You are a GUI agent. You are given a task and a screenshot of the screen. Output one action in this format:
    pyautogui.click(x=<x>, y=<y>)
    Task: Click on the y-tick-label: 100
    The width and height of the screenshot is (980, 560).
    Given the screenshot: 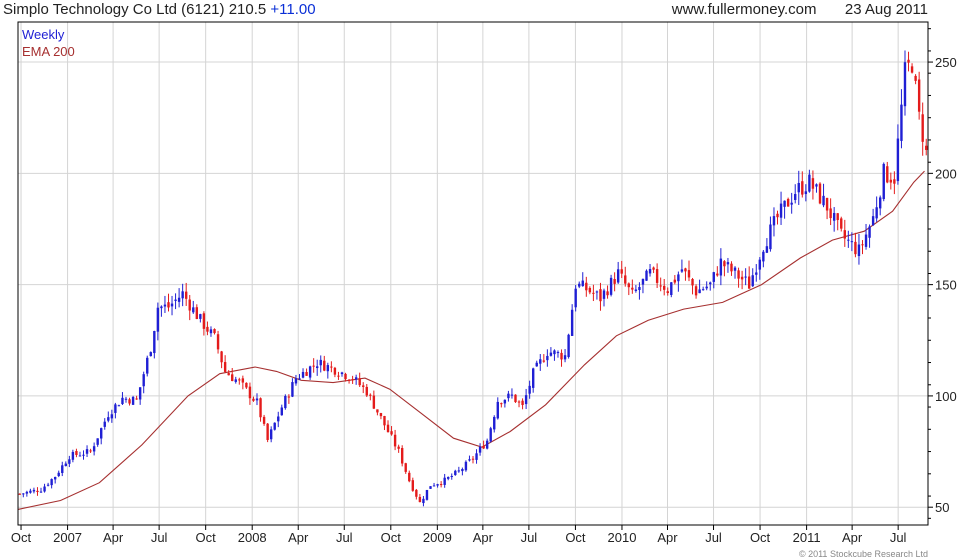 What is the action you would take?
    pyautogui.click(x=946, y=396)
    